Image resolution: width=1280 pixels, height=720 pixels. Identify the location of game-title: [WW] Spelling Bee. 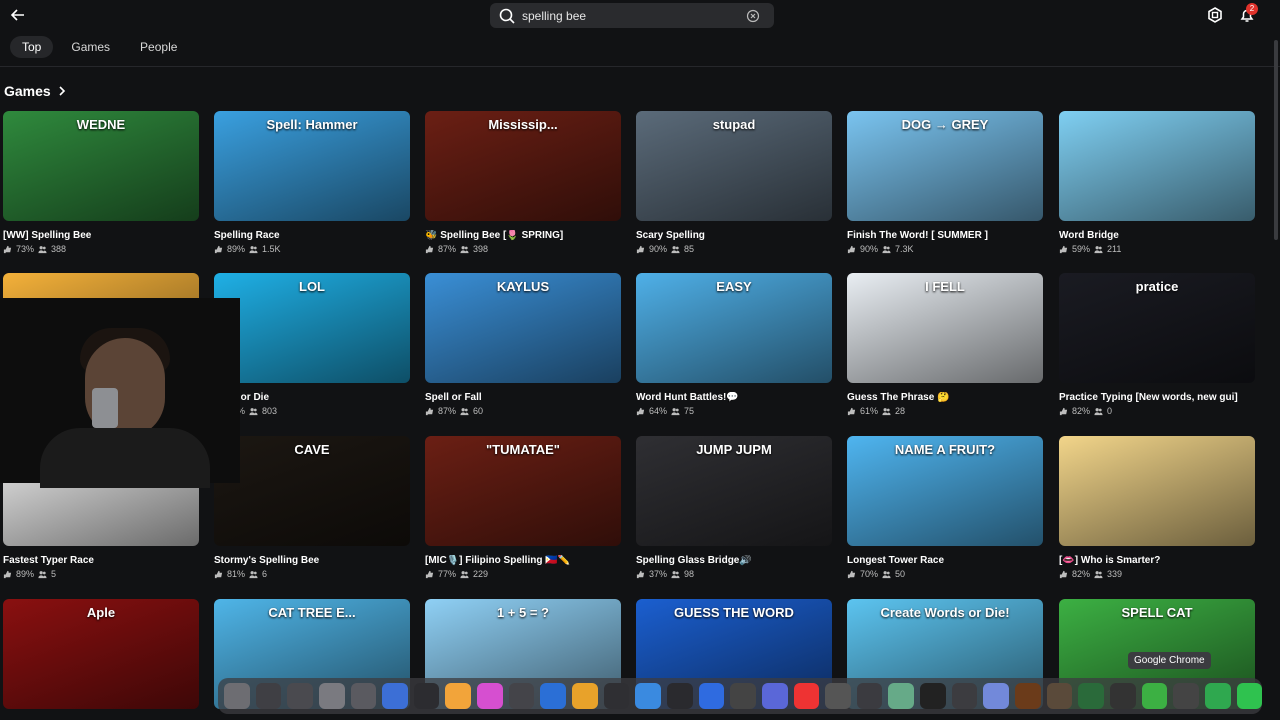
(47, 235).